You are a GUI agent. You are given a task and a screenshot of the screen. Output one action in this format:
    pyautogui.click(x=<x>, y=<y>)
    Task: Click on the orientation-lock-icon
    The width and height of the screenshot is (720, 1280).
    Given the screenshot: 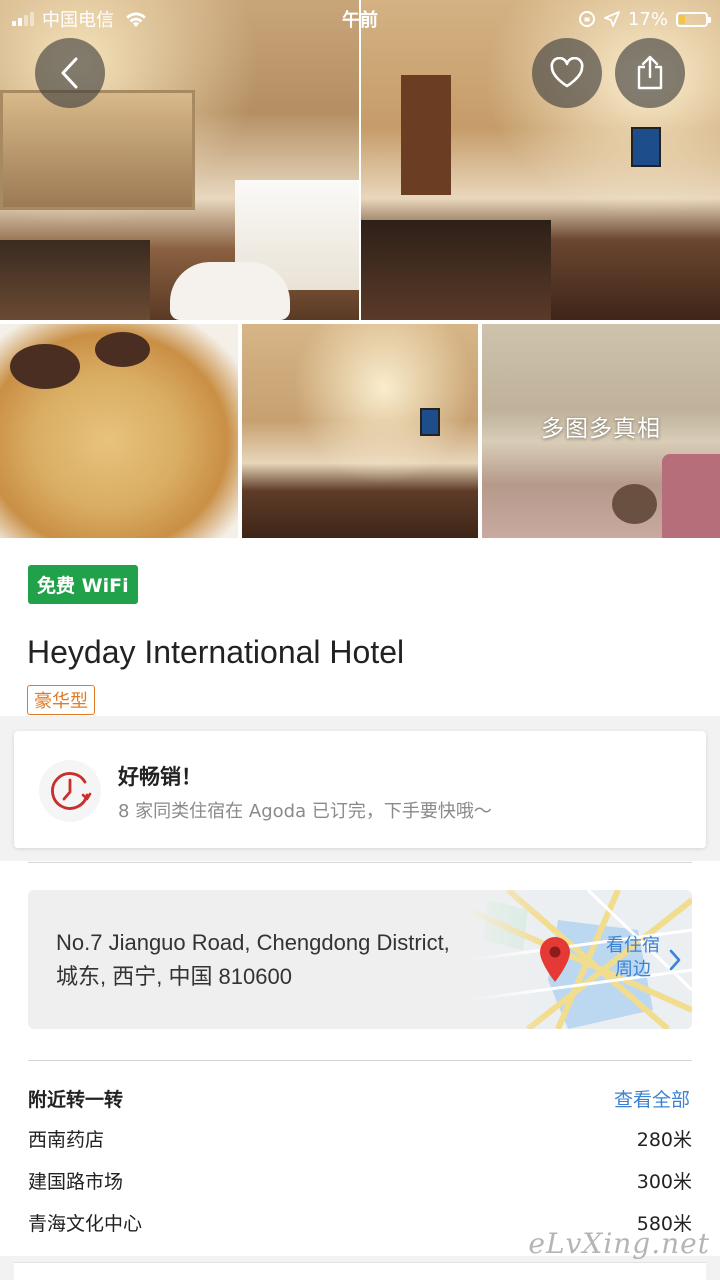 What is the action you would take?
    pyautogui.click(x=586, y=19)
    